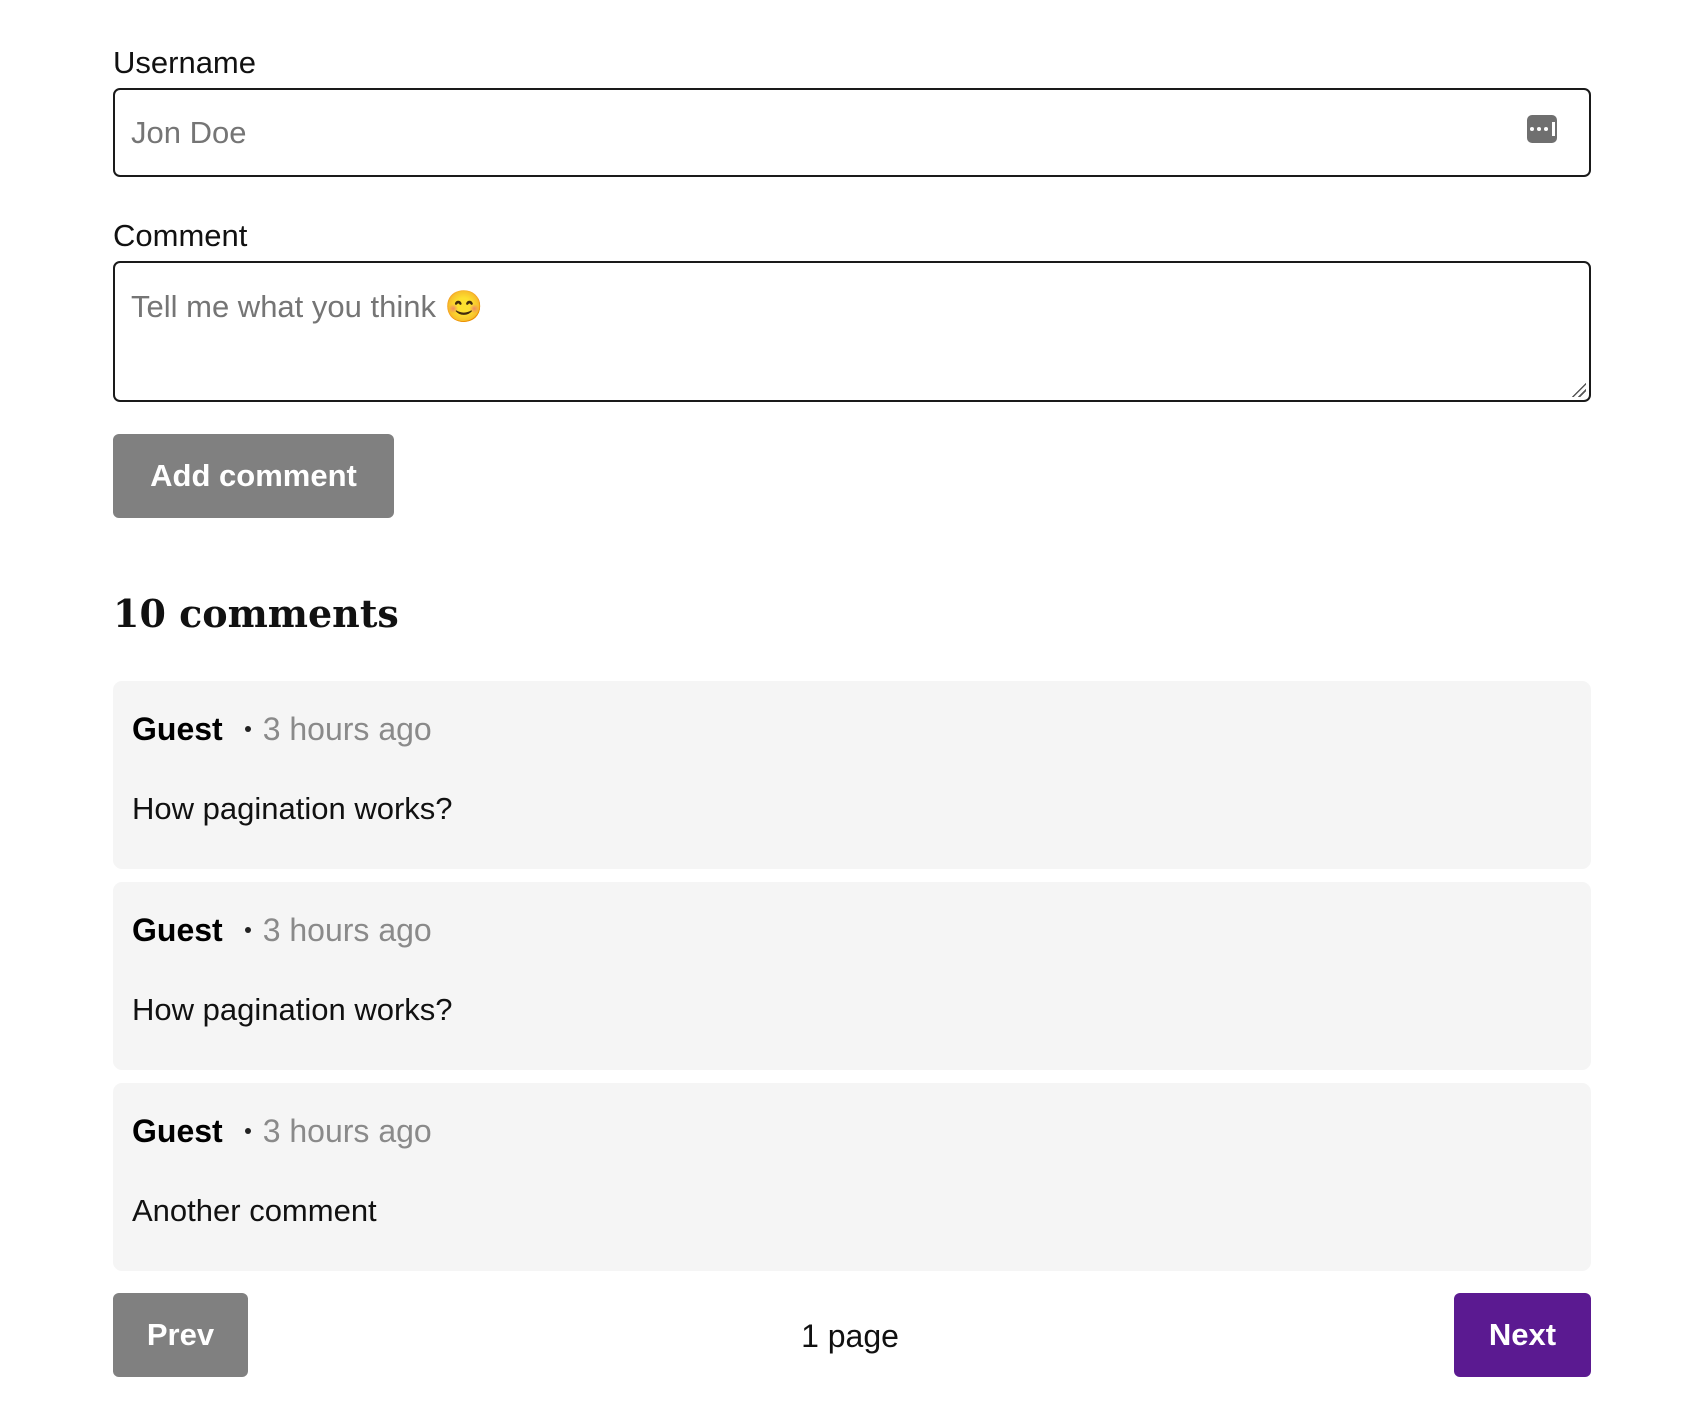  I want to click on add-comment-button: Add comment, so click(253, 476).